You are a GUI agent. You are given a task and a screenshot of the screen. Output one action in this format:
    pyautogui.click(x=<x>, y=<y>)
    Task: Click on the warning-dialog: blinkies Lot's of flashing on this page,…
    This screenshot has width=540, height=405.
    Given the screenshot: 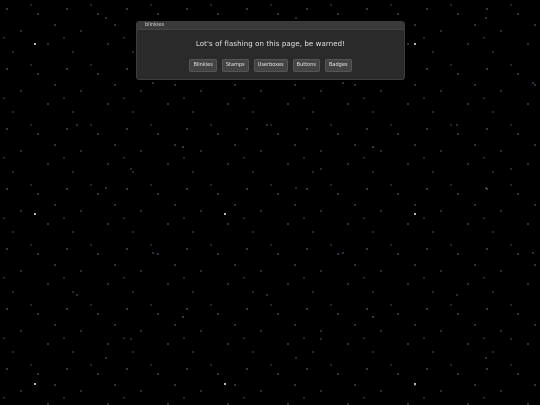 What is the action you would take?
    pyautogui.click(x=270, y=50)
    